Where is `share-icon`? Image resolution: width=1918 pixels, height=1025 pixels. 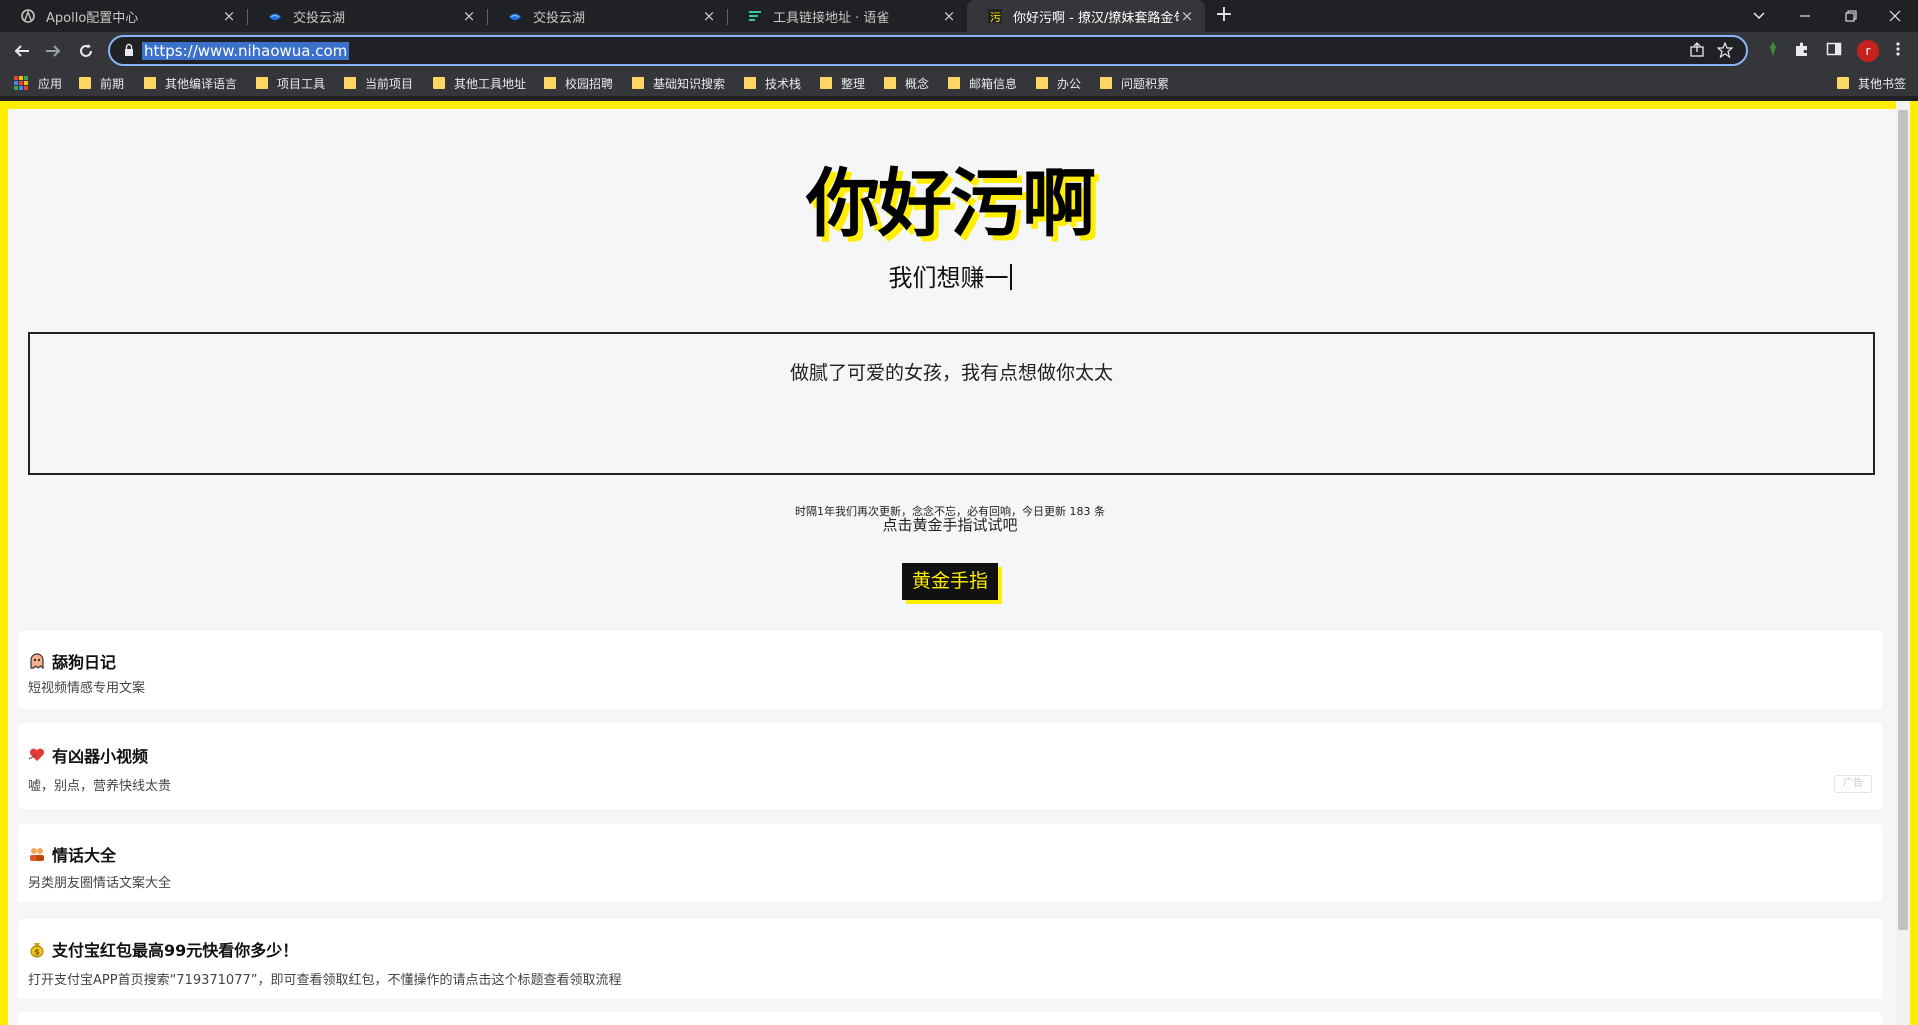 share-icon is located at coordinates (1697, 51).